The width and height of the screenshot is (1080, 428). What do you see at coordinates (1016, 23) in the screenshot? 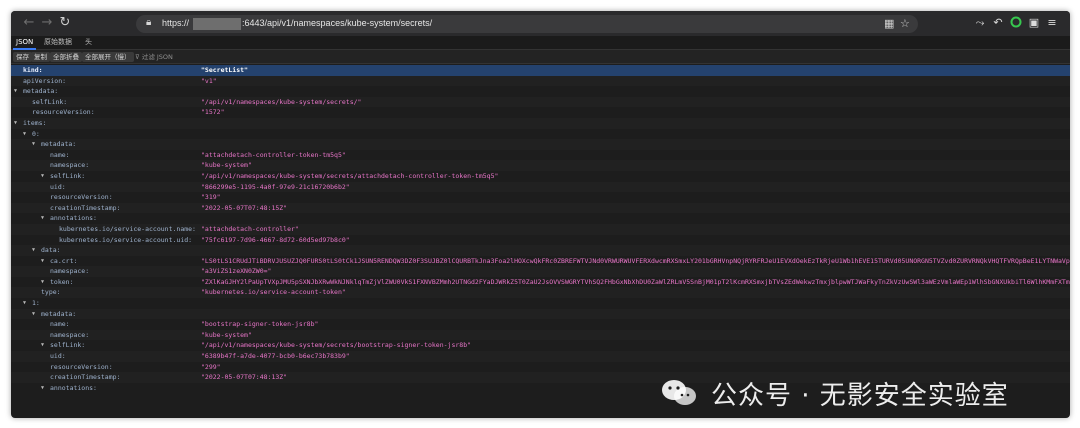
I see `status-dot-icon` at bounding box center [1016, 23].